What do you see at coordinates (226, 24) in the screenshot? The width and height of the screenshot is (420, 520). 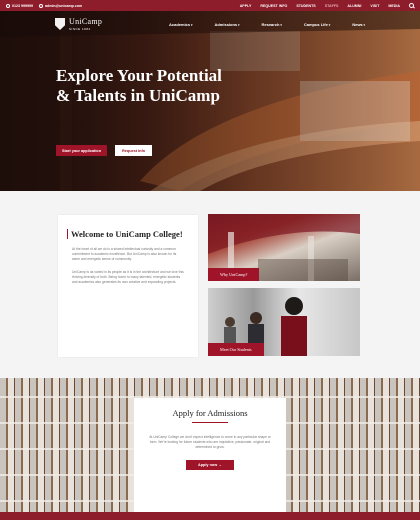 I see `nav-item-admissions: Admissions` at bounding box center [226, 24].